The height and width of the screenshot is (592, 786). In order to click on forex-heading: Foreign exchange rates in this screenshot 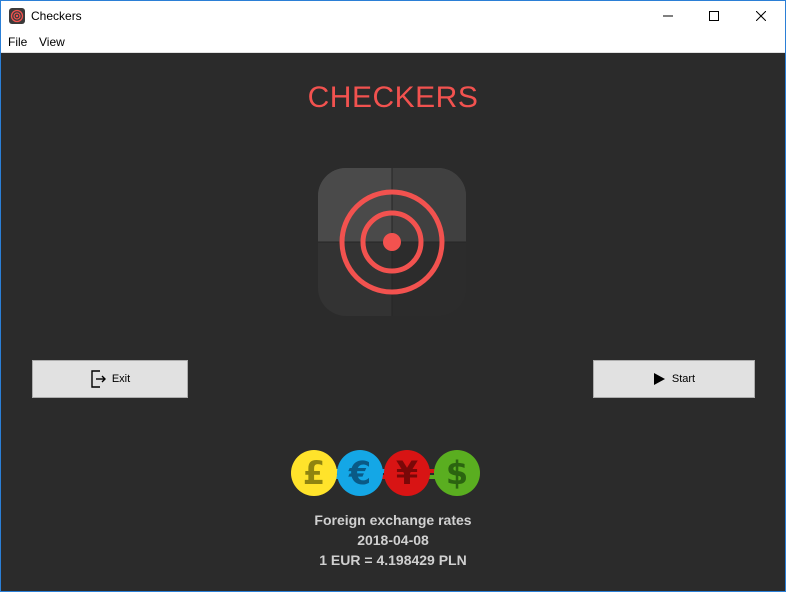, I will do `click(393, 520)`.